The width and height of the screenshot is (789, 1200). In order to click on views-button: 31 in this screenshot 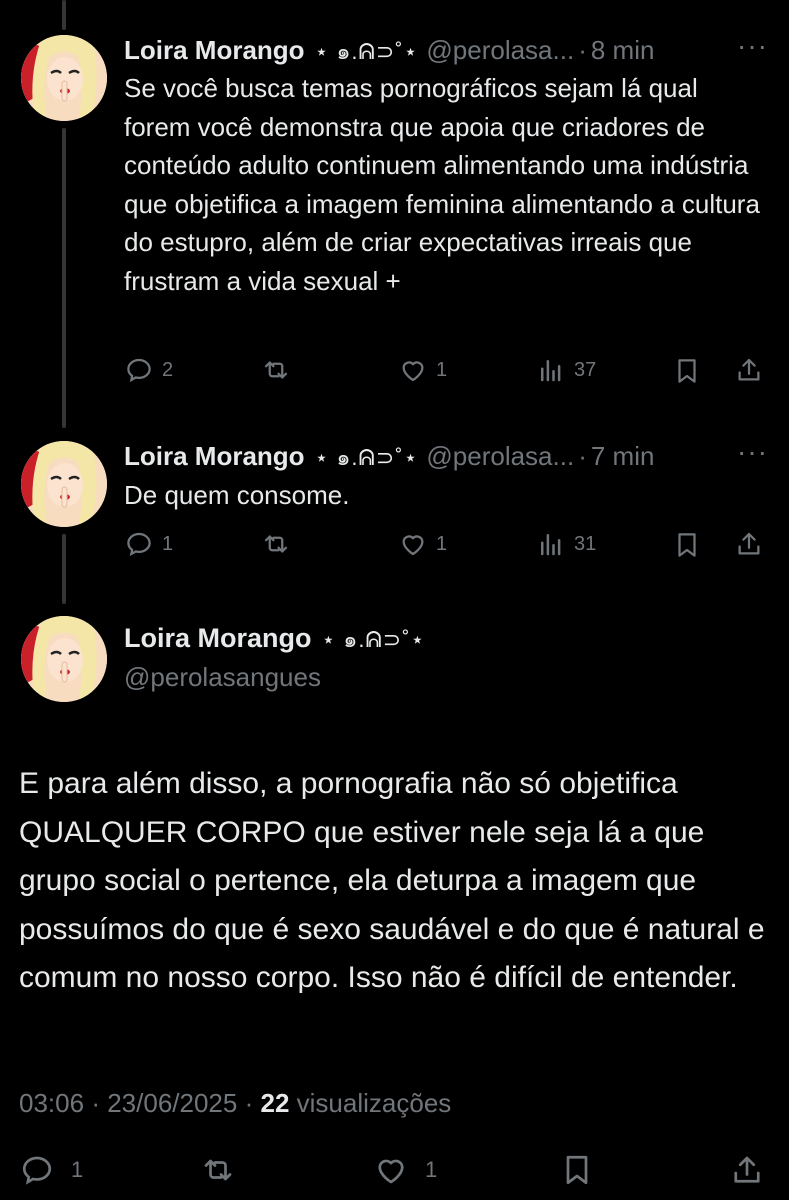, I will do `click(566, 544)`.